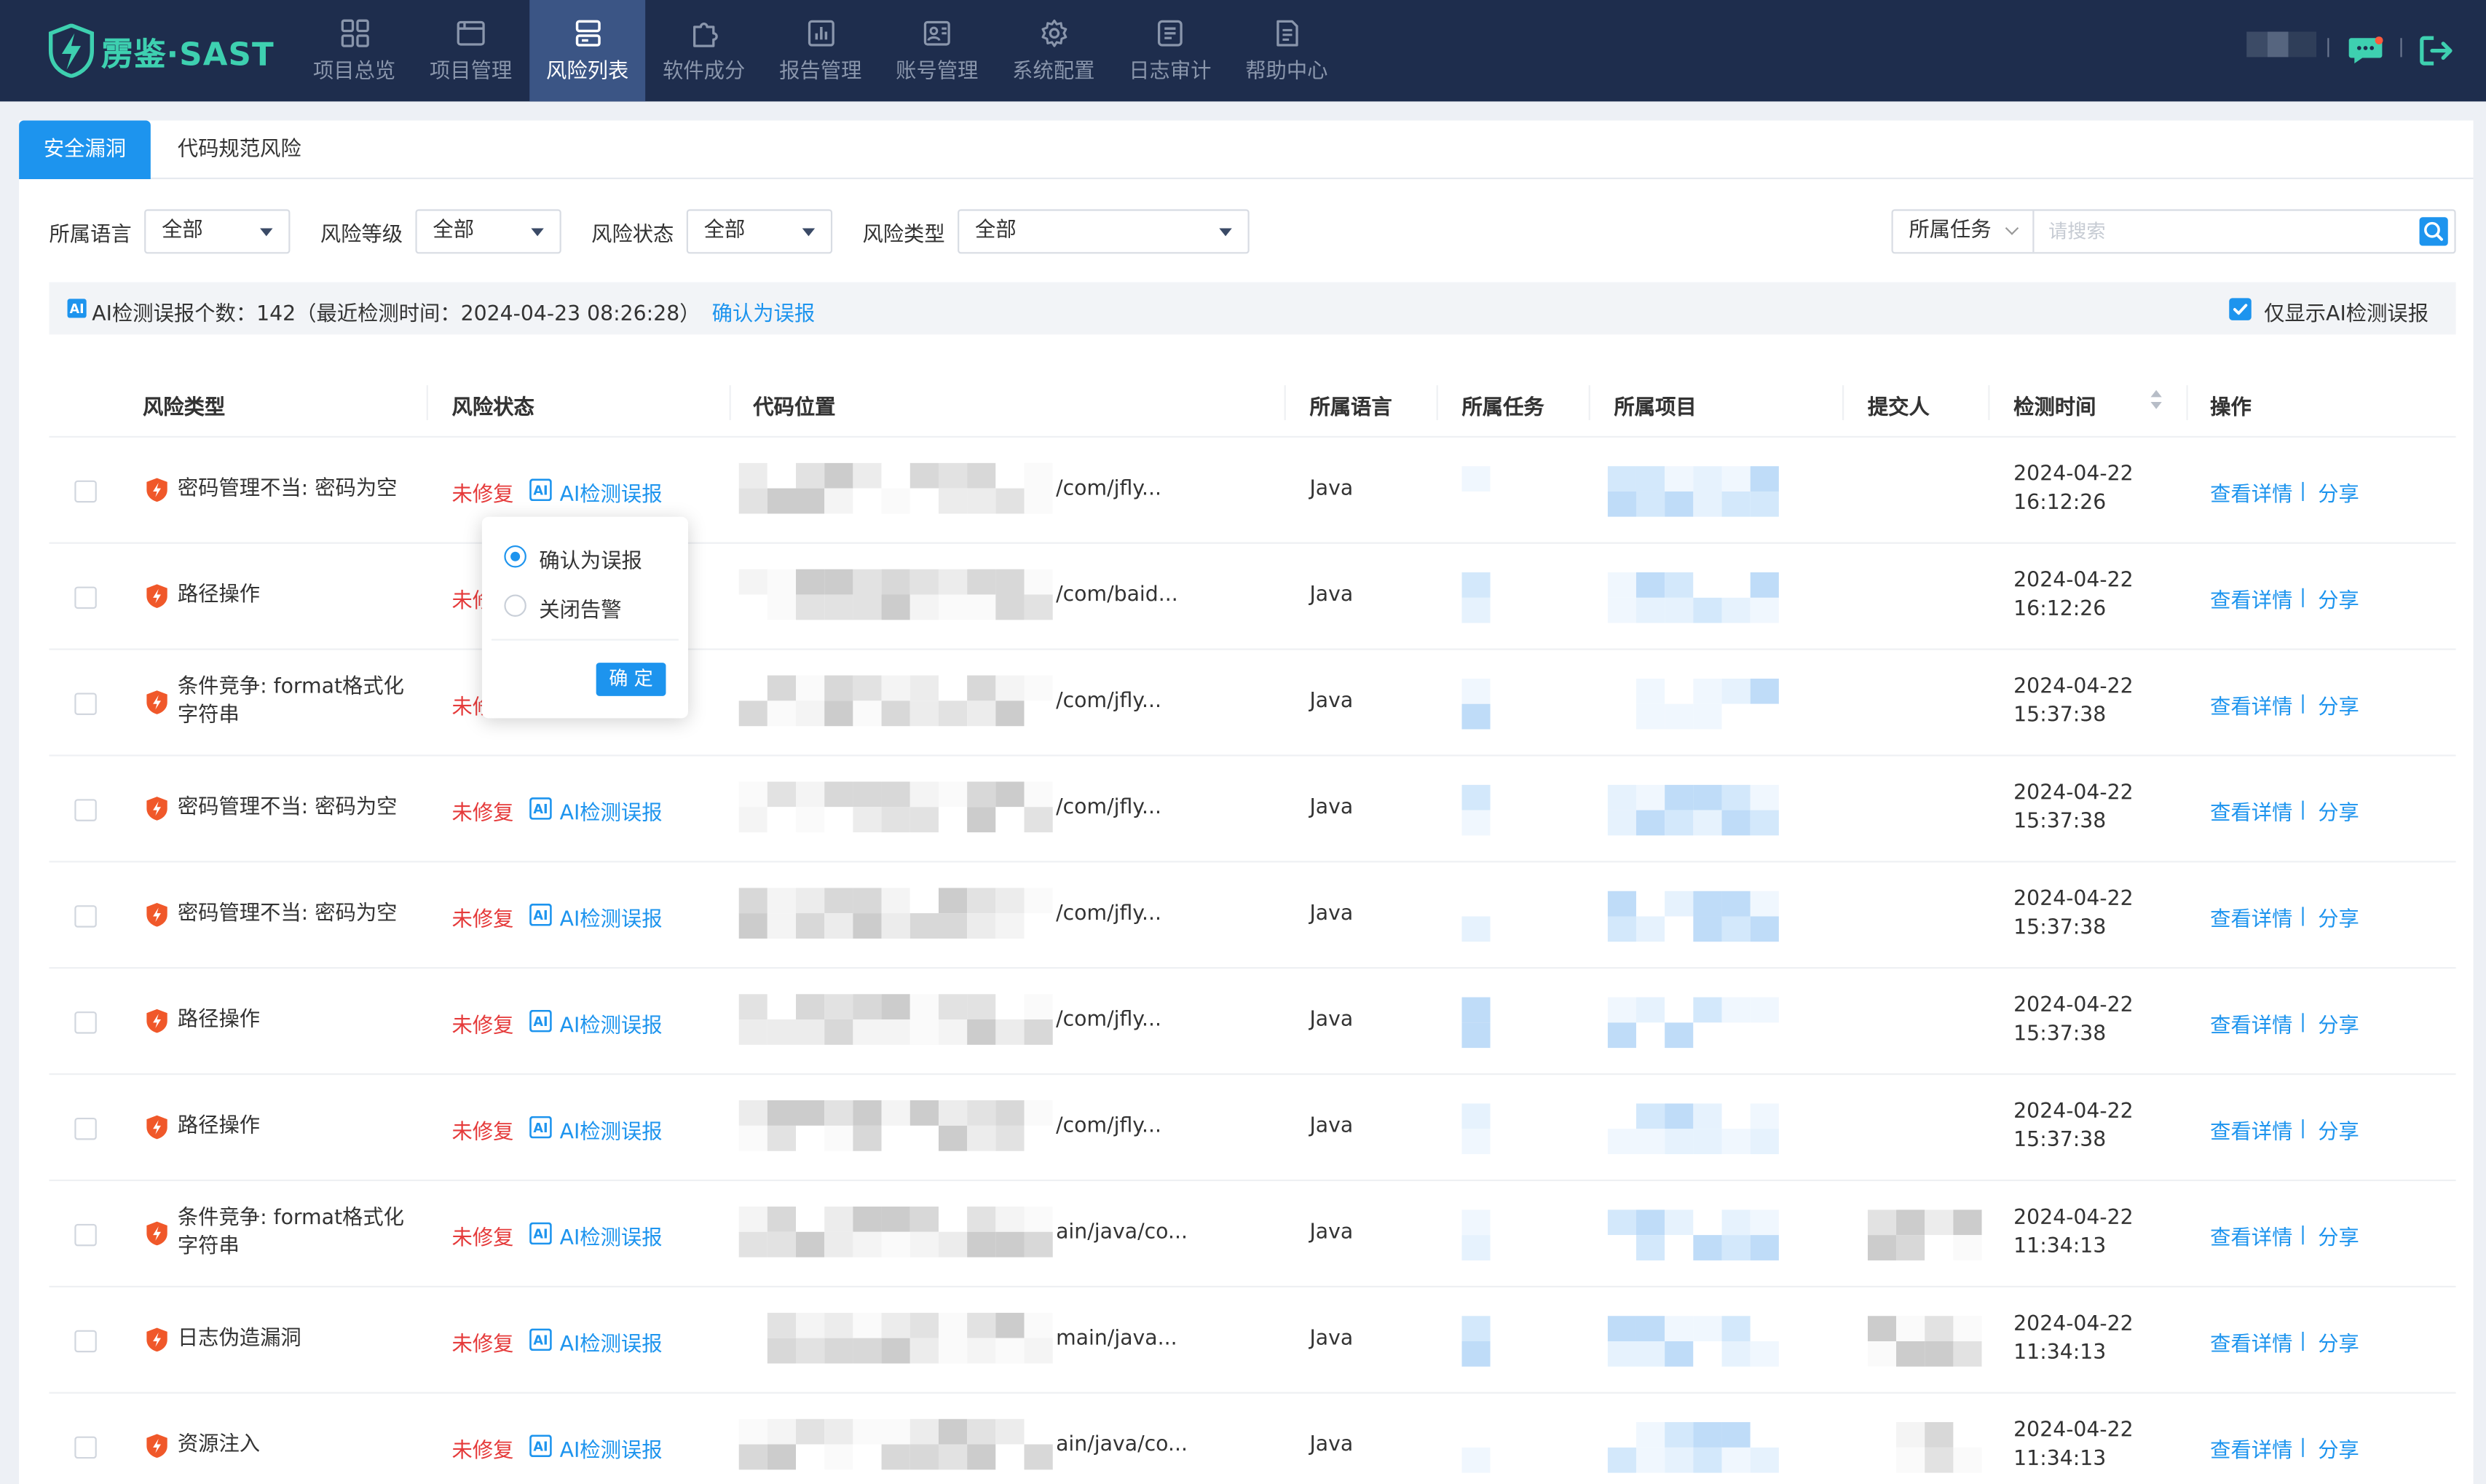 The width and height of the screenshot is (2486, 1484). I want to click on filter-level-select: 全部, so click(488, 231).